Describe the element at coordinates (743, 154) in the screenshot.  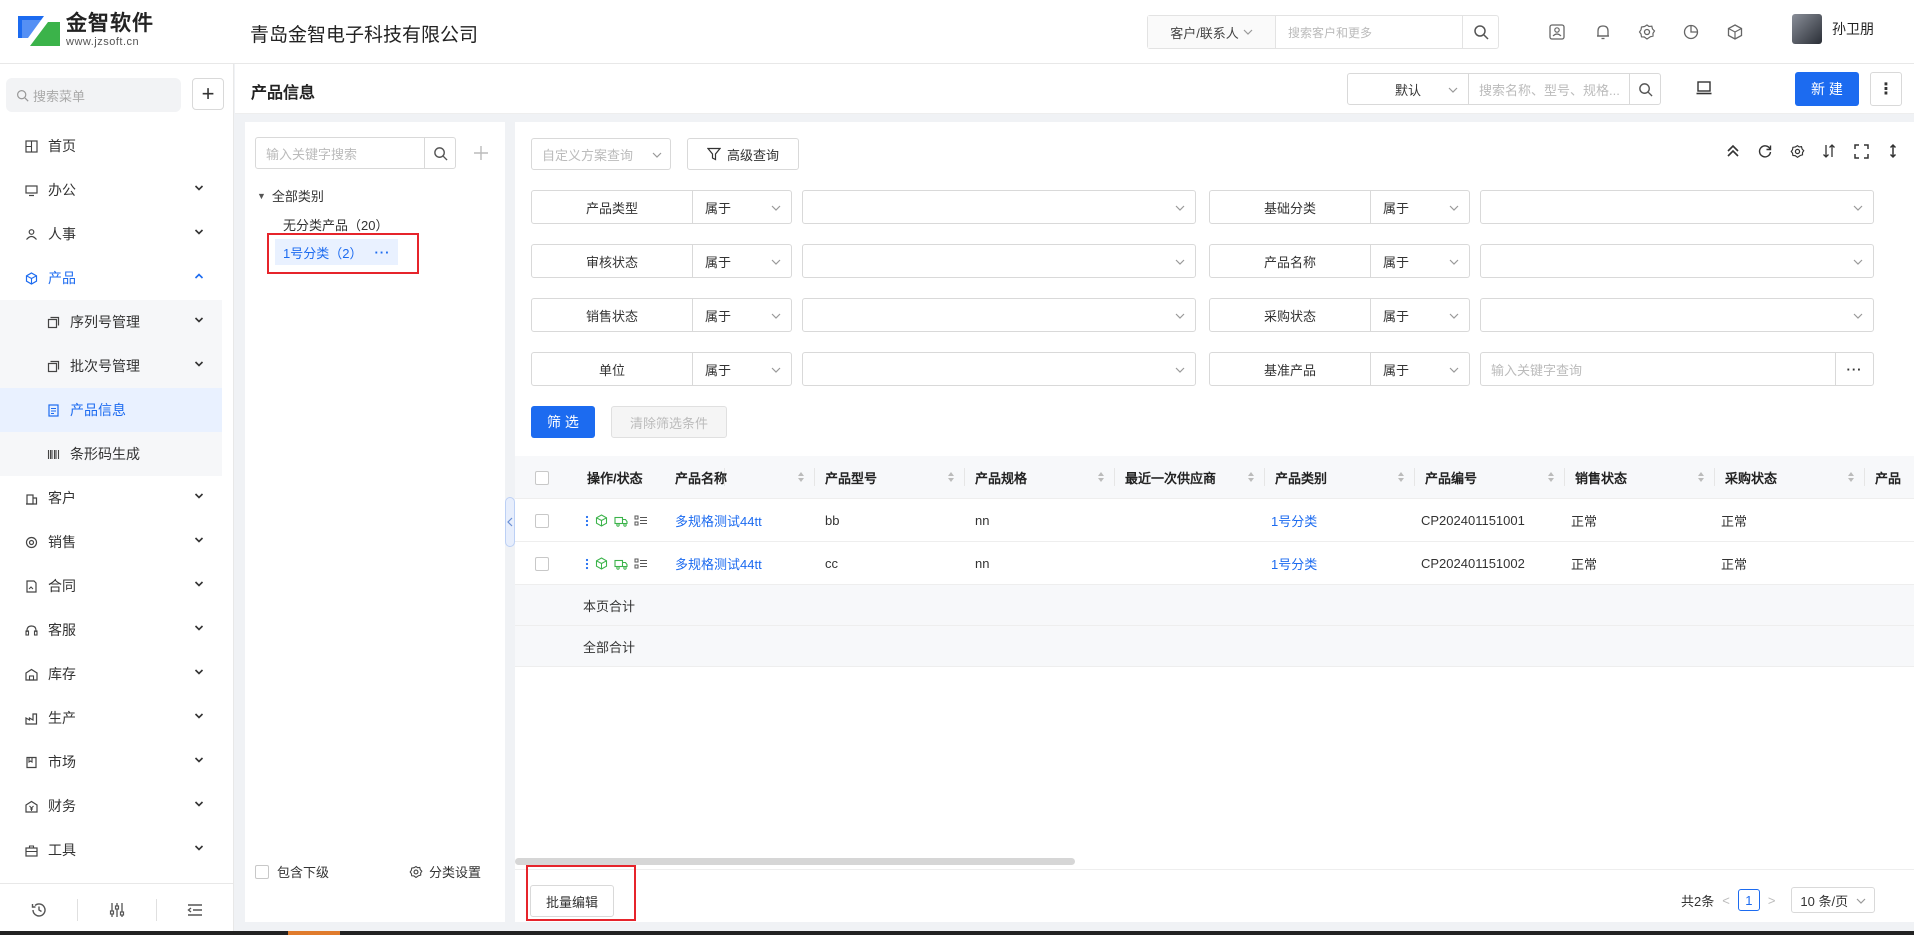
I see `advanced-query-button: 高级查询` at that location.